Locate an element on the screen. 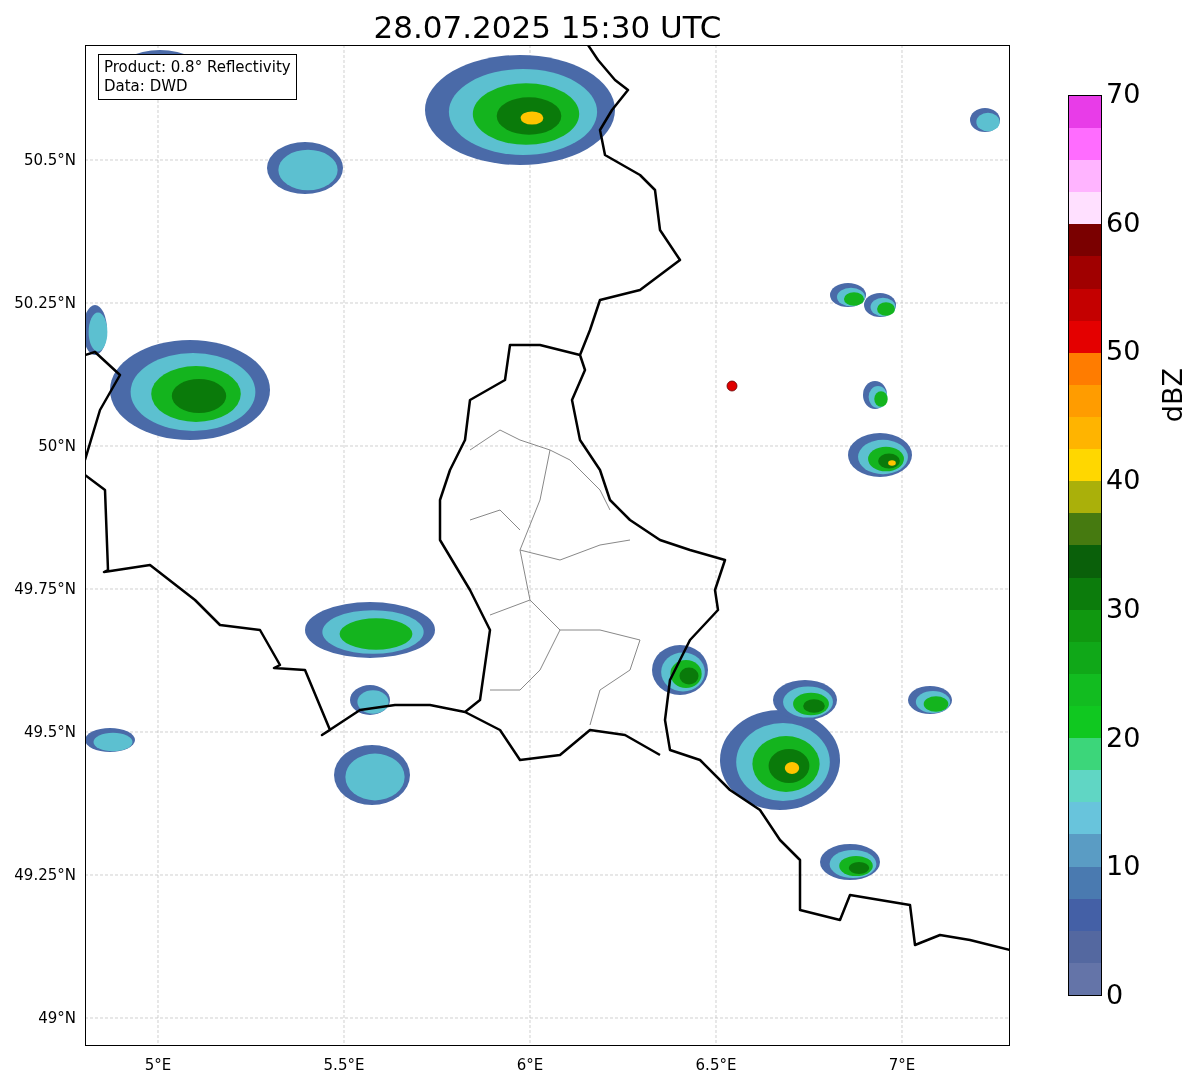 The height and width of the screenshot is (1081, 1202). axis-tick-label: 50°N is located at coordinates (57, 446).